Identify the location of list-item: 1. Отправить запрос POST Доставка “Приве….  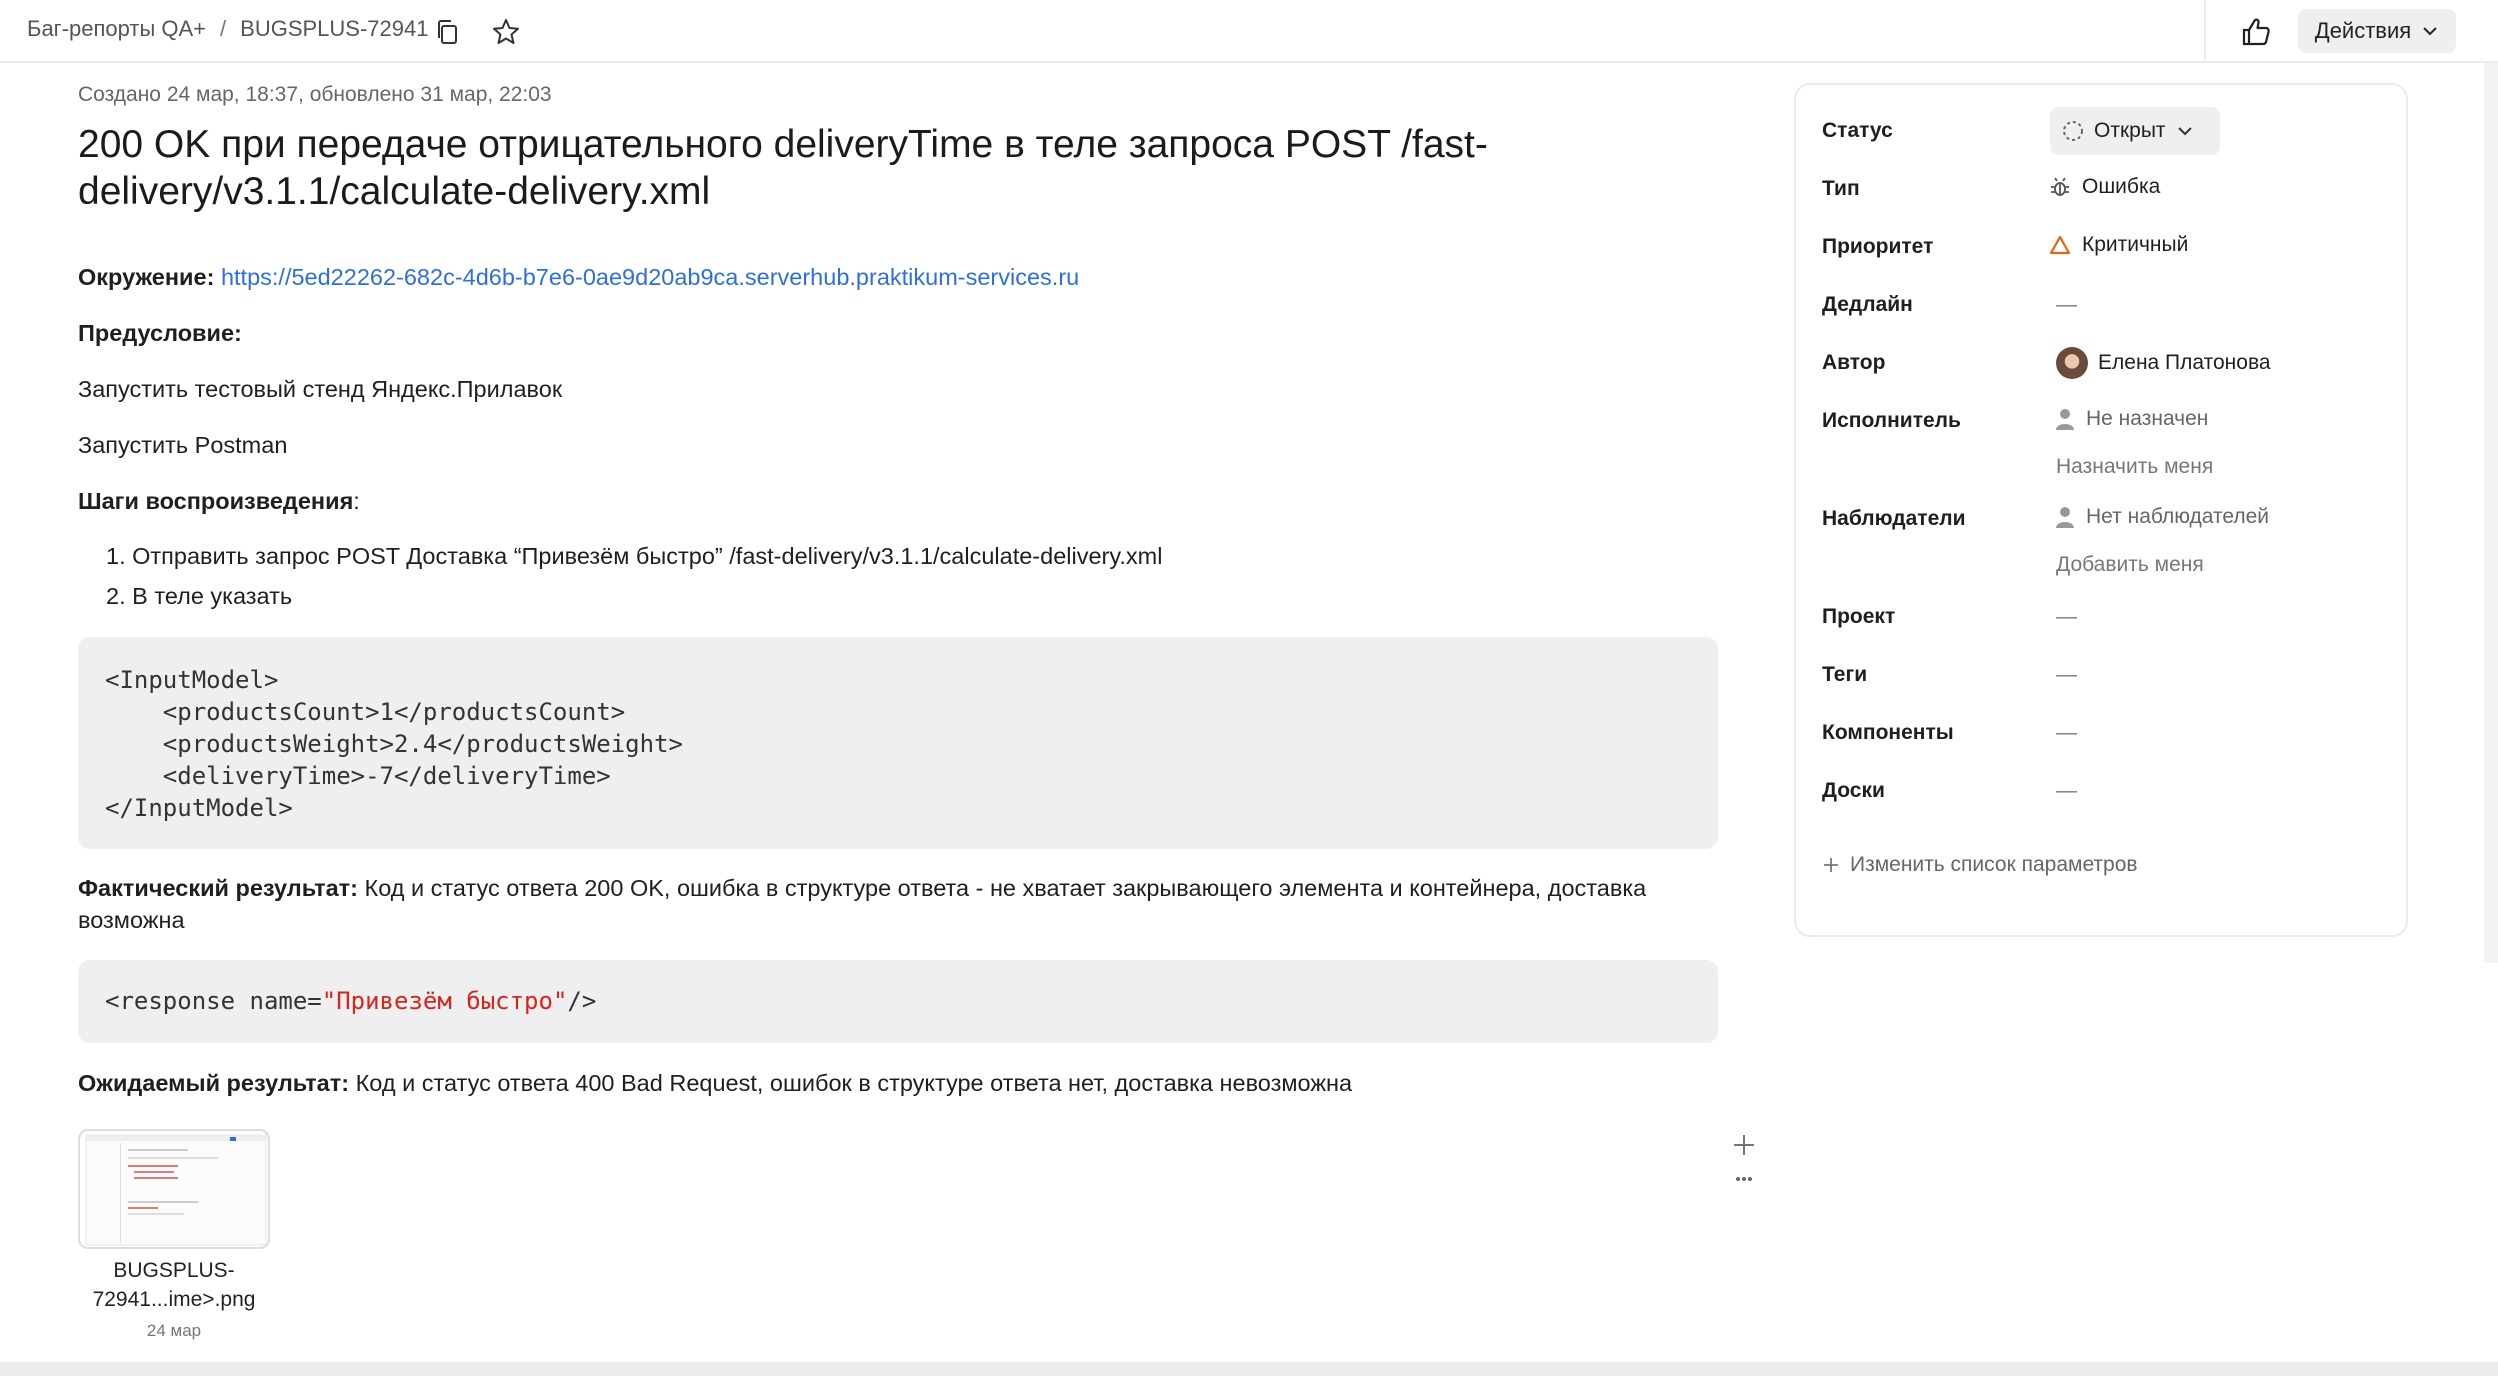
(634, 556).